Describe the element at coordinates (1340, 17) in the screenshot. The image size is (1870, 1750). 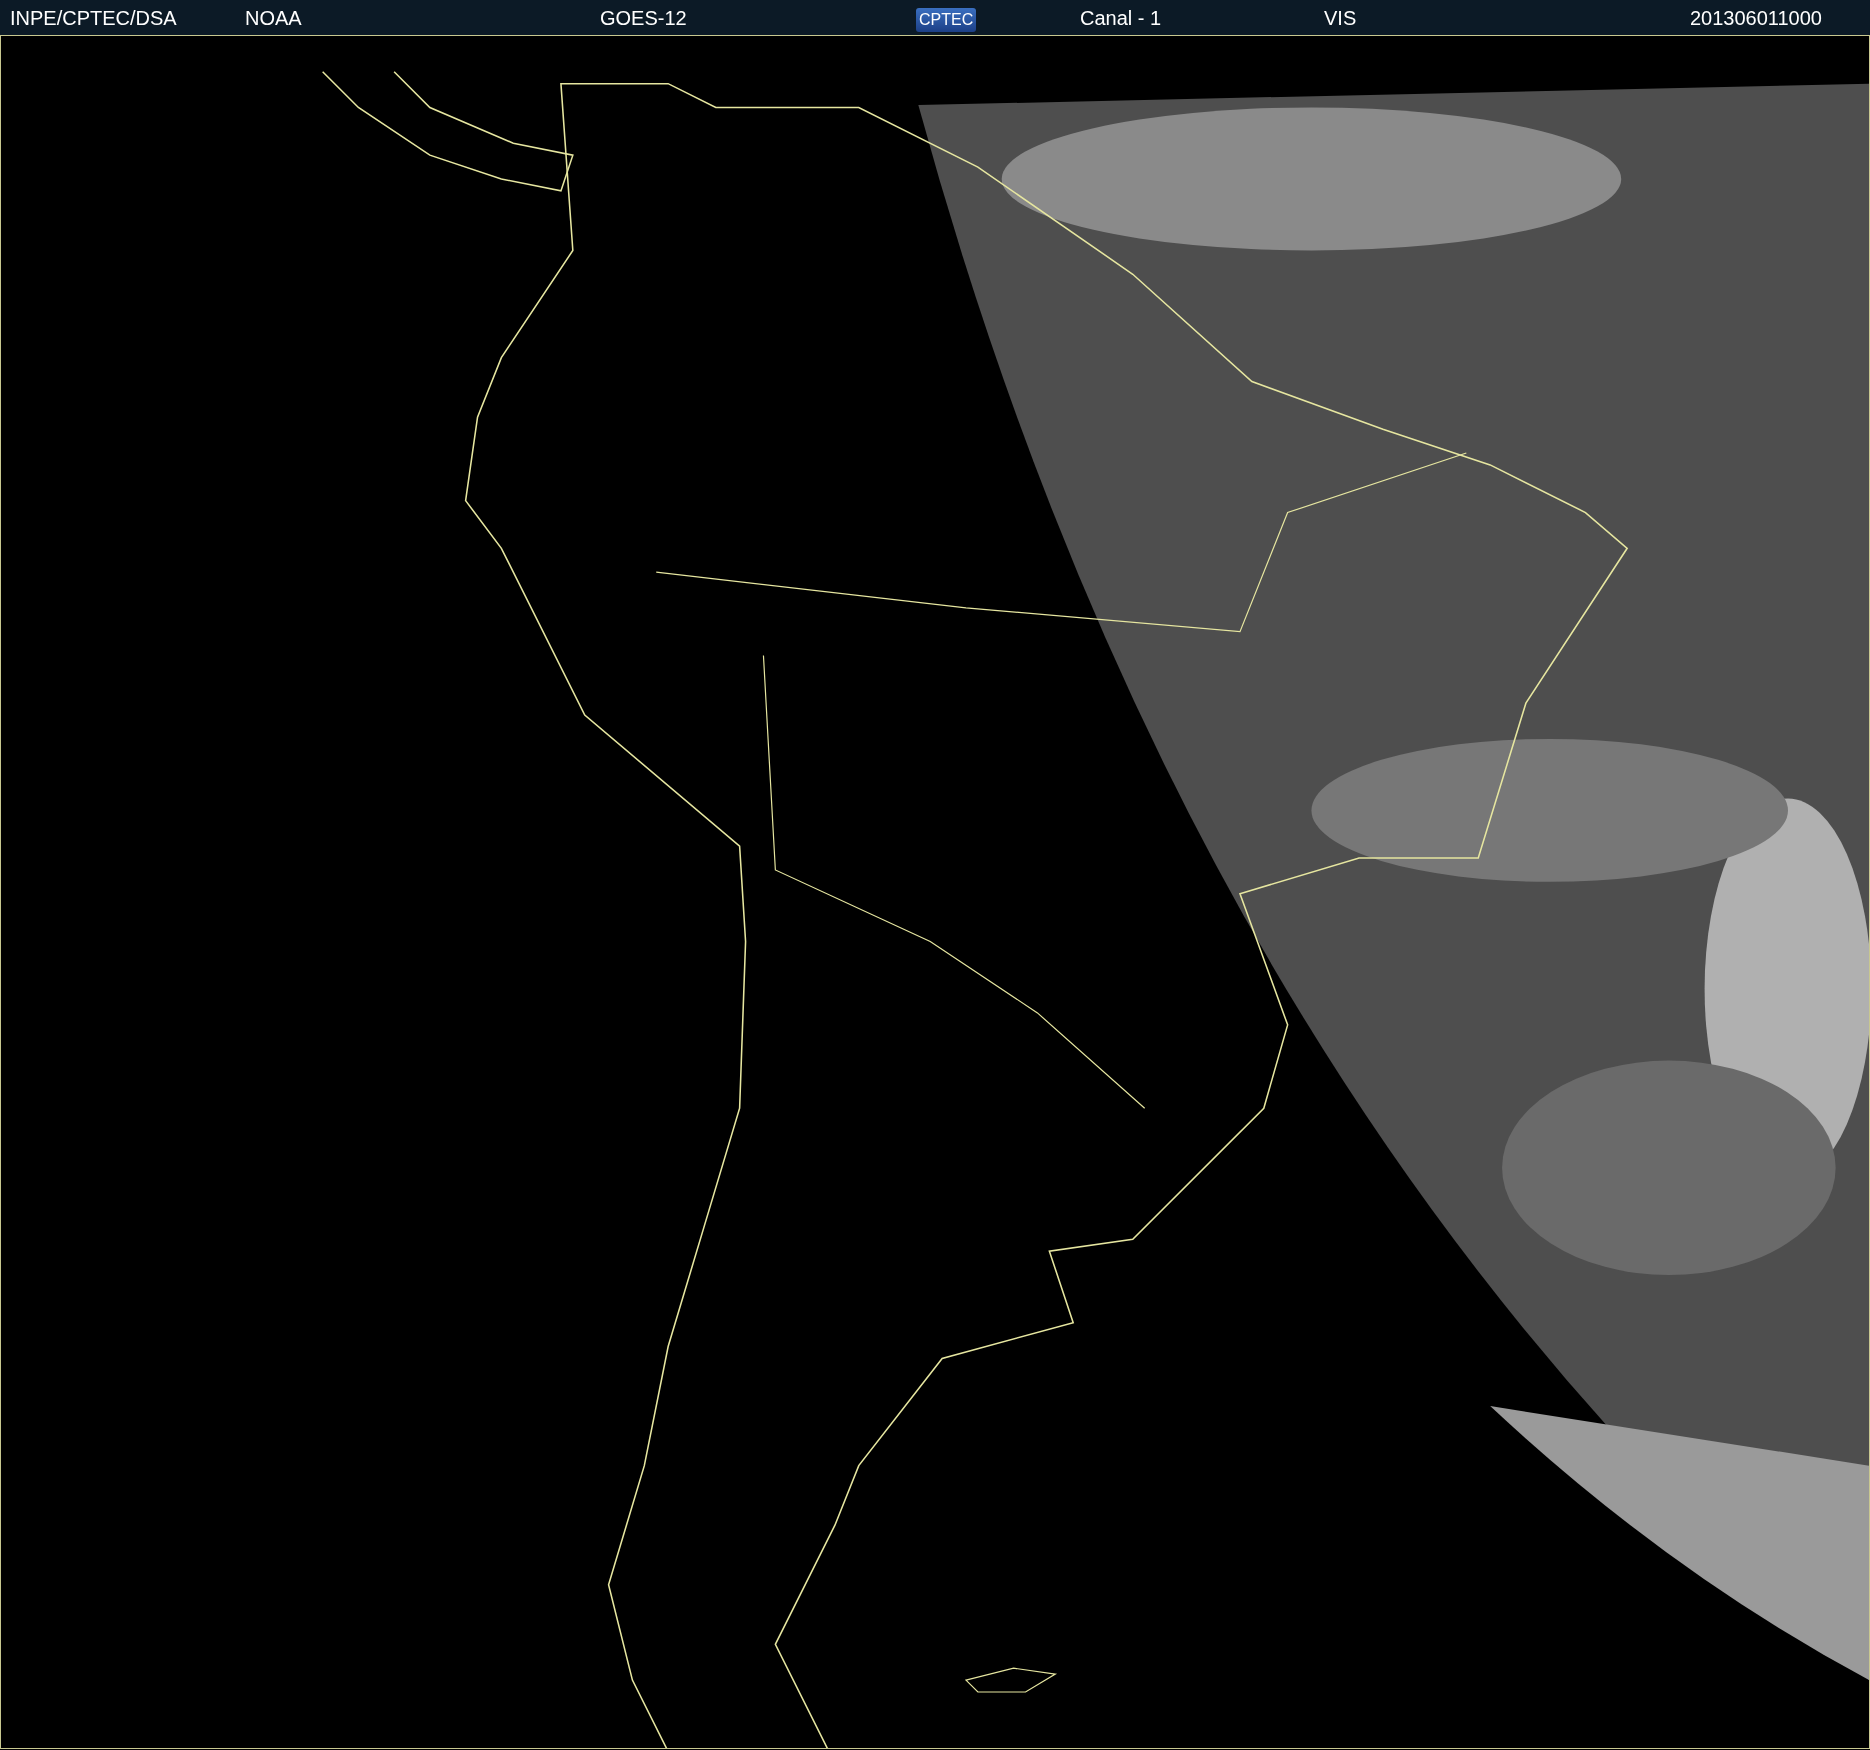
I see `header-label: VIS` at that location.